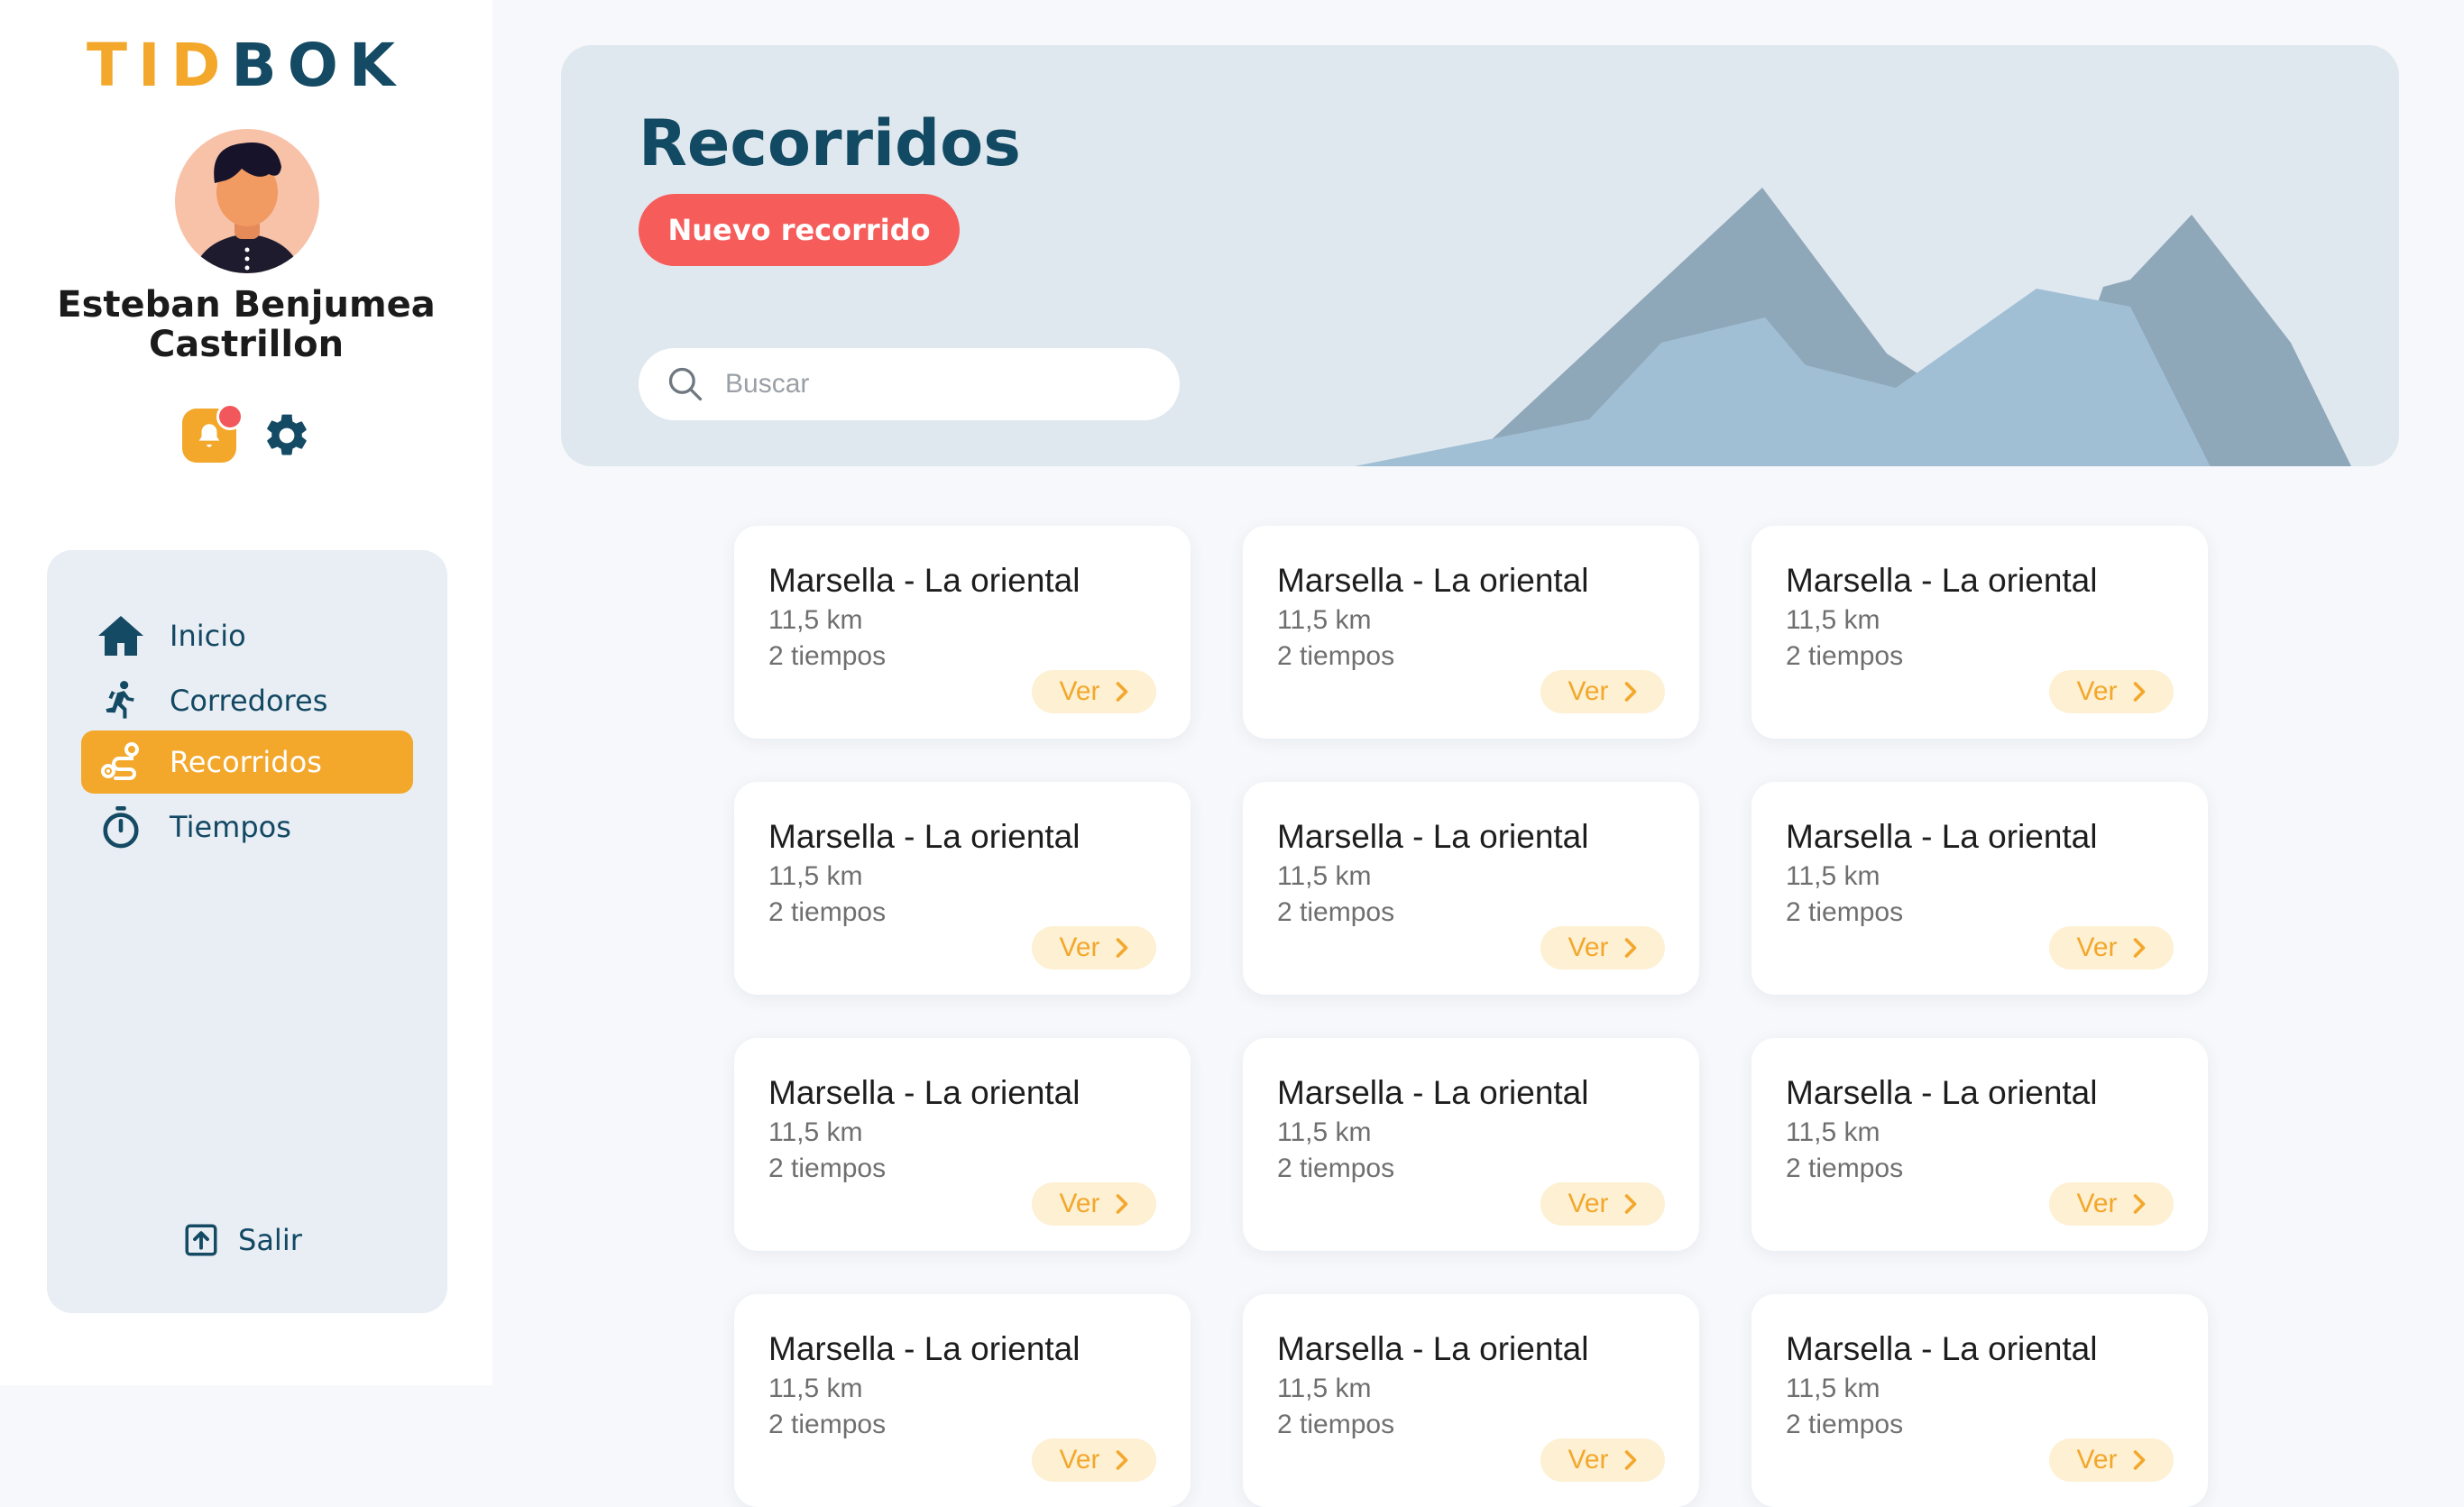  What do you see at coordinates (830, 143) in the screenshot?
I see `page-title: Recorridos` at bounding box center [830, 143].